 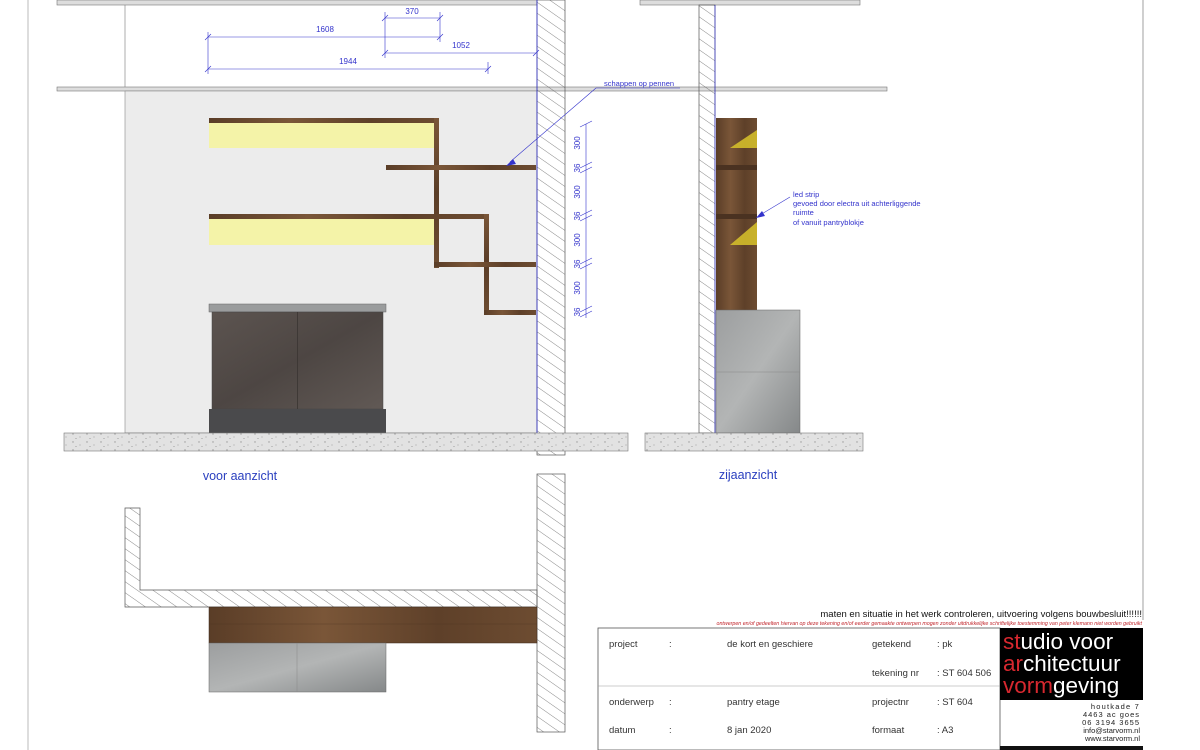 I want to click on logo-barcode-strip, so click(x=1071, y=748).